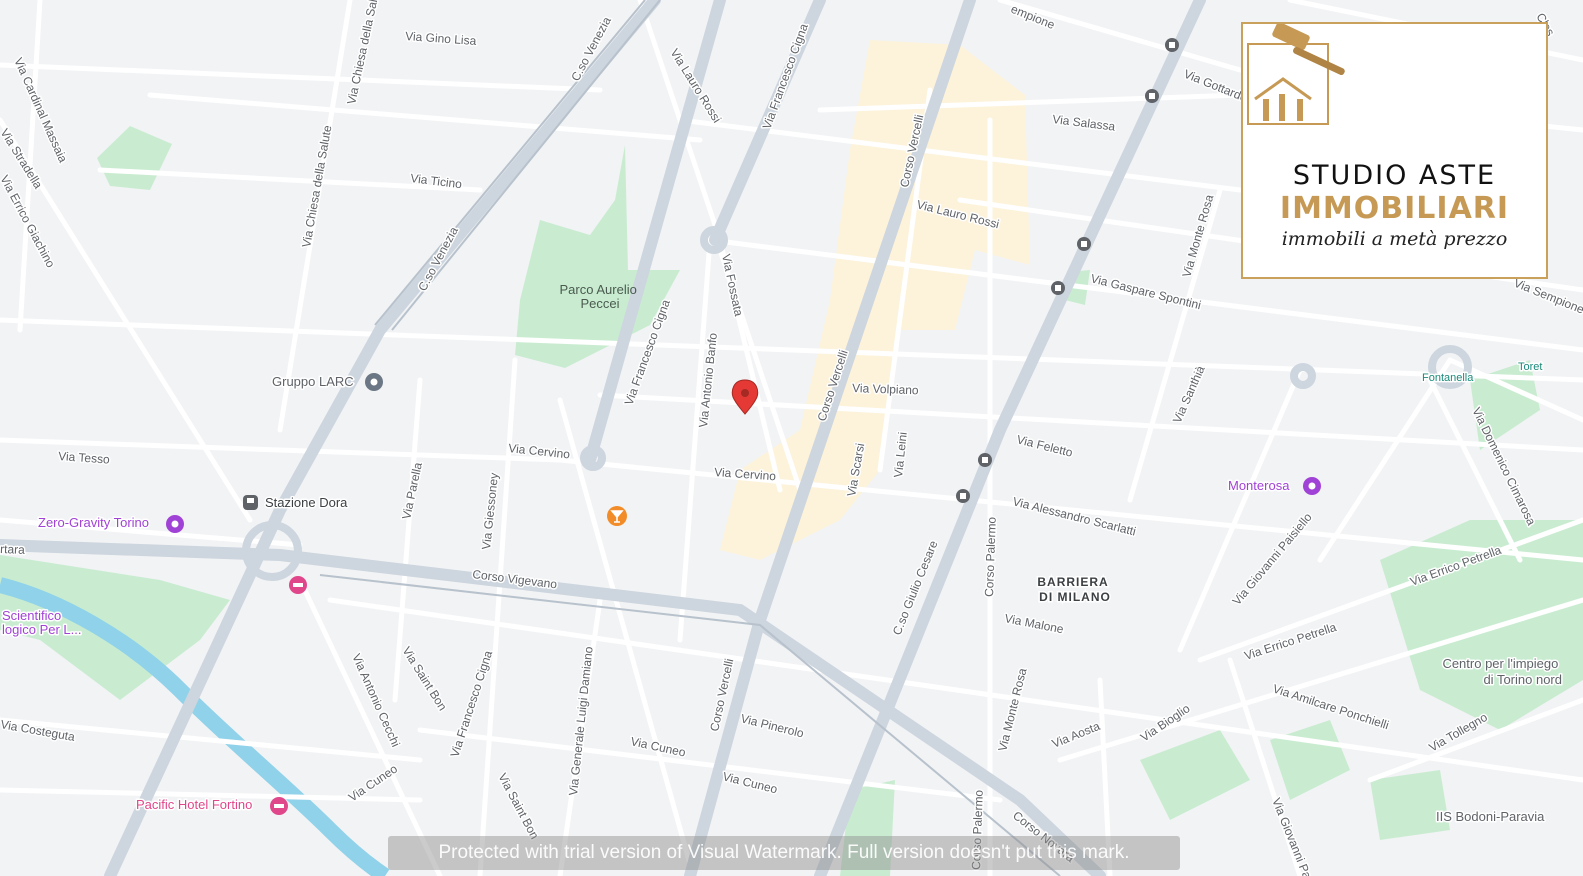 The height and width of the screenshot is (876, 1583). I want to click on poi-toret-label: Toret, so click(1530, 367).